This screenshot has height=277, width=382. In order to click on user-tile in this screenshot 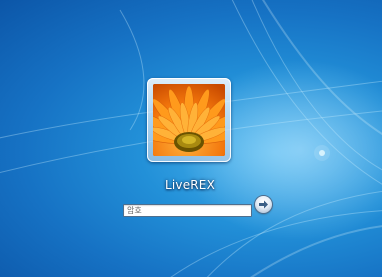, I will do `click(189, 120)`.